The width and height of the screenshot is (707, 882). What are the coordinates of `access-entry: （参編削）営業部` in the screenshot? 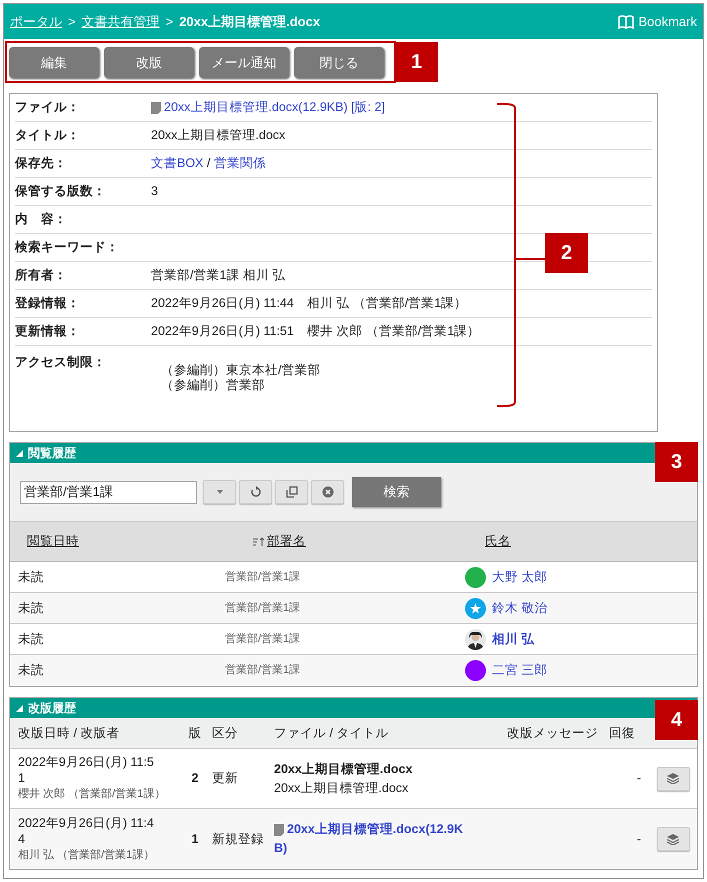 It's located at (213, 385).